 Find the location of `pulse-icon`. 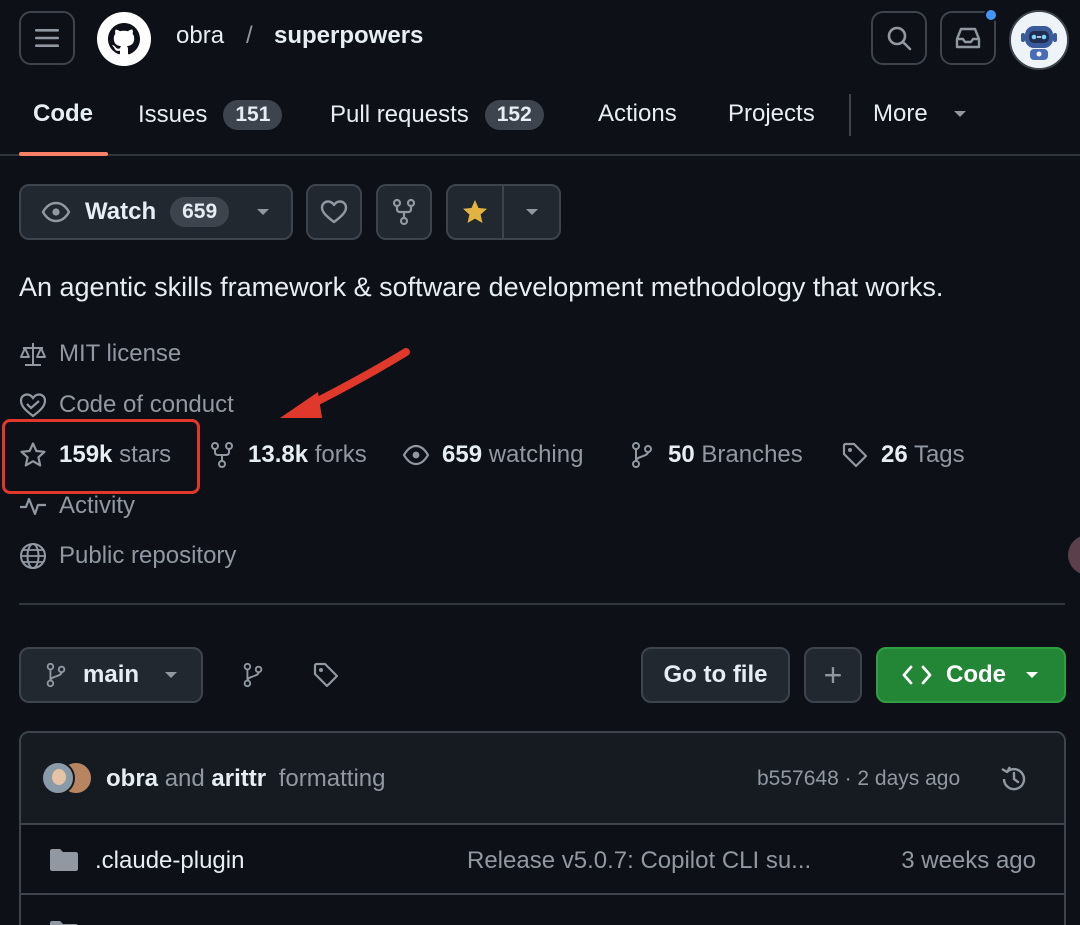

pulse-icon is located at coordinates (33, 506).